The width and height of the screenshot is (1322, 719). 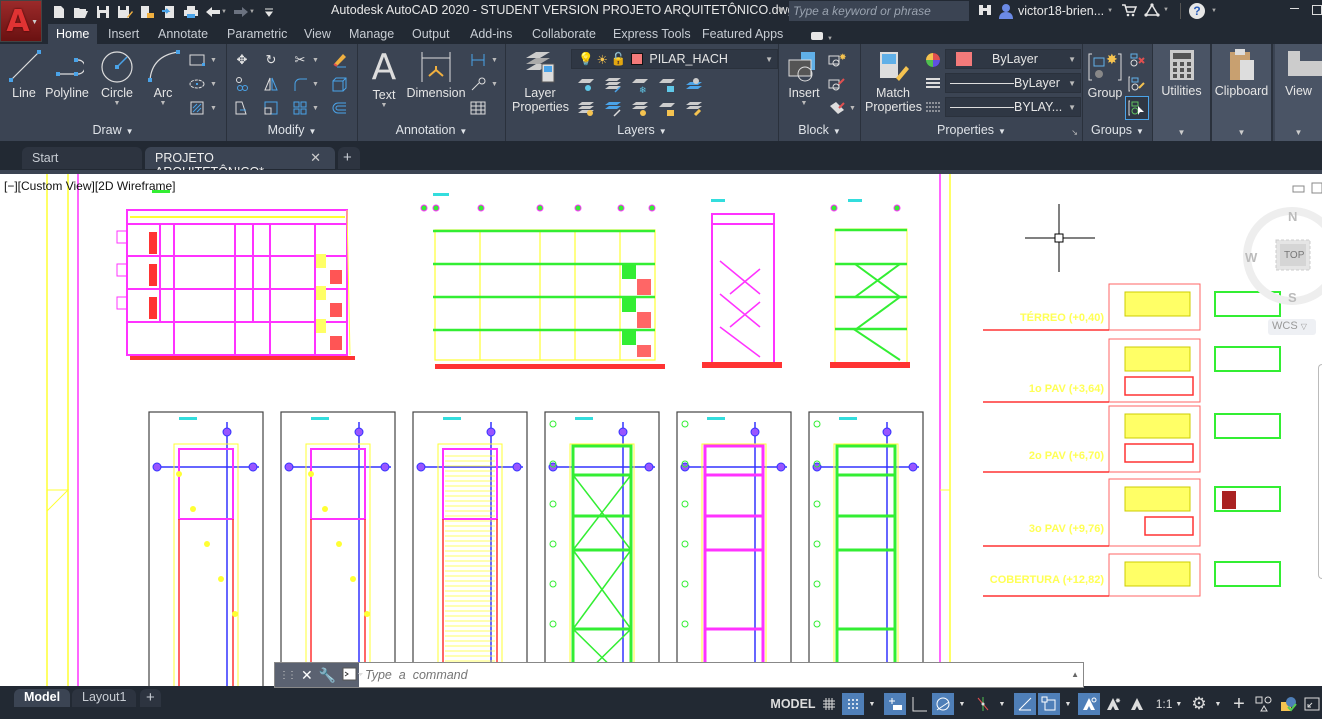 I want to click on snap-dropdown-icon: ▼, so click(x=872, y=704).